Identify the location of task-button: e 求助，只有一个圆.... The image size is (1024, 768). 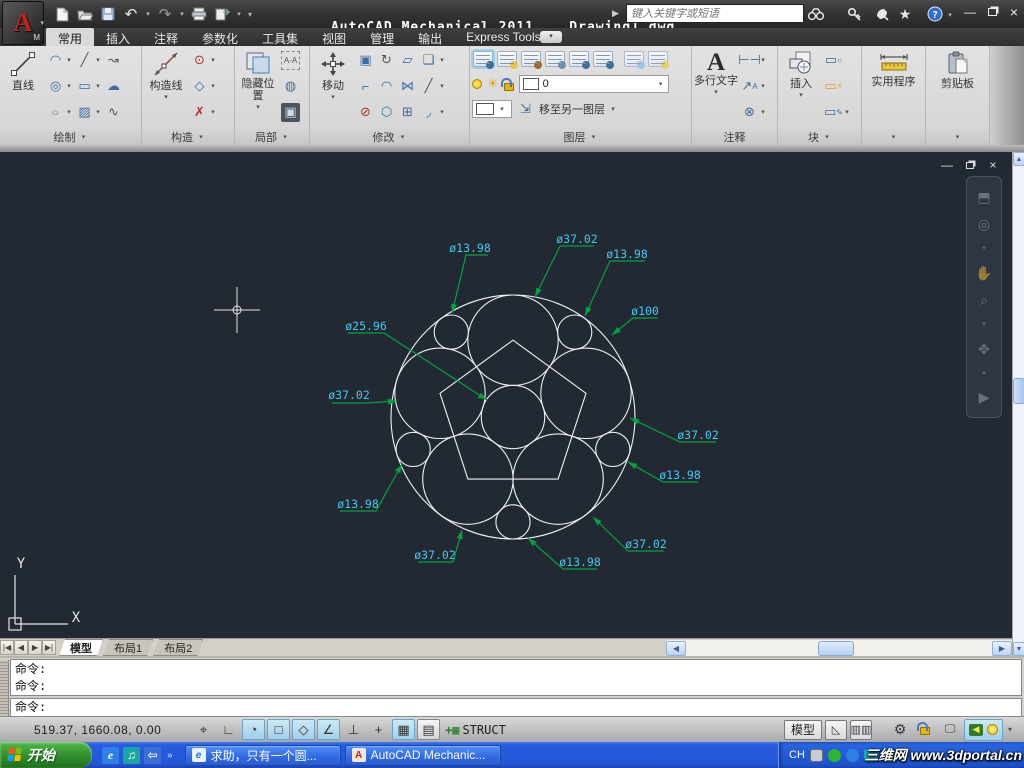
(262, 755).